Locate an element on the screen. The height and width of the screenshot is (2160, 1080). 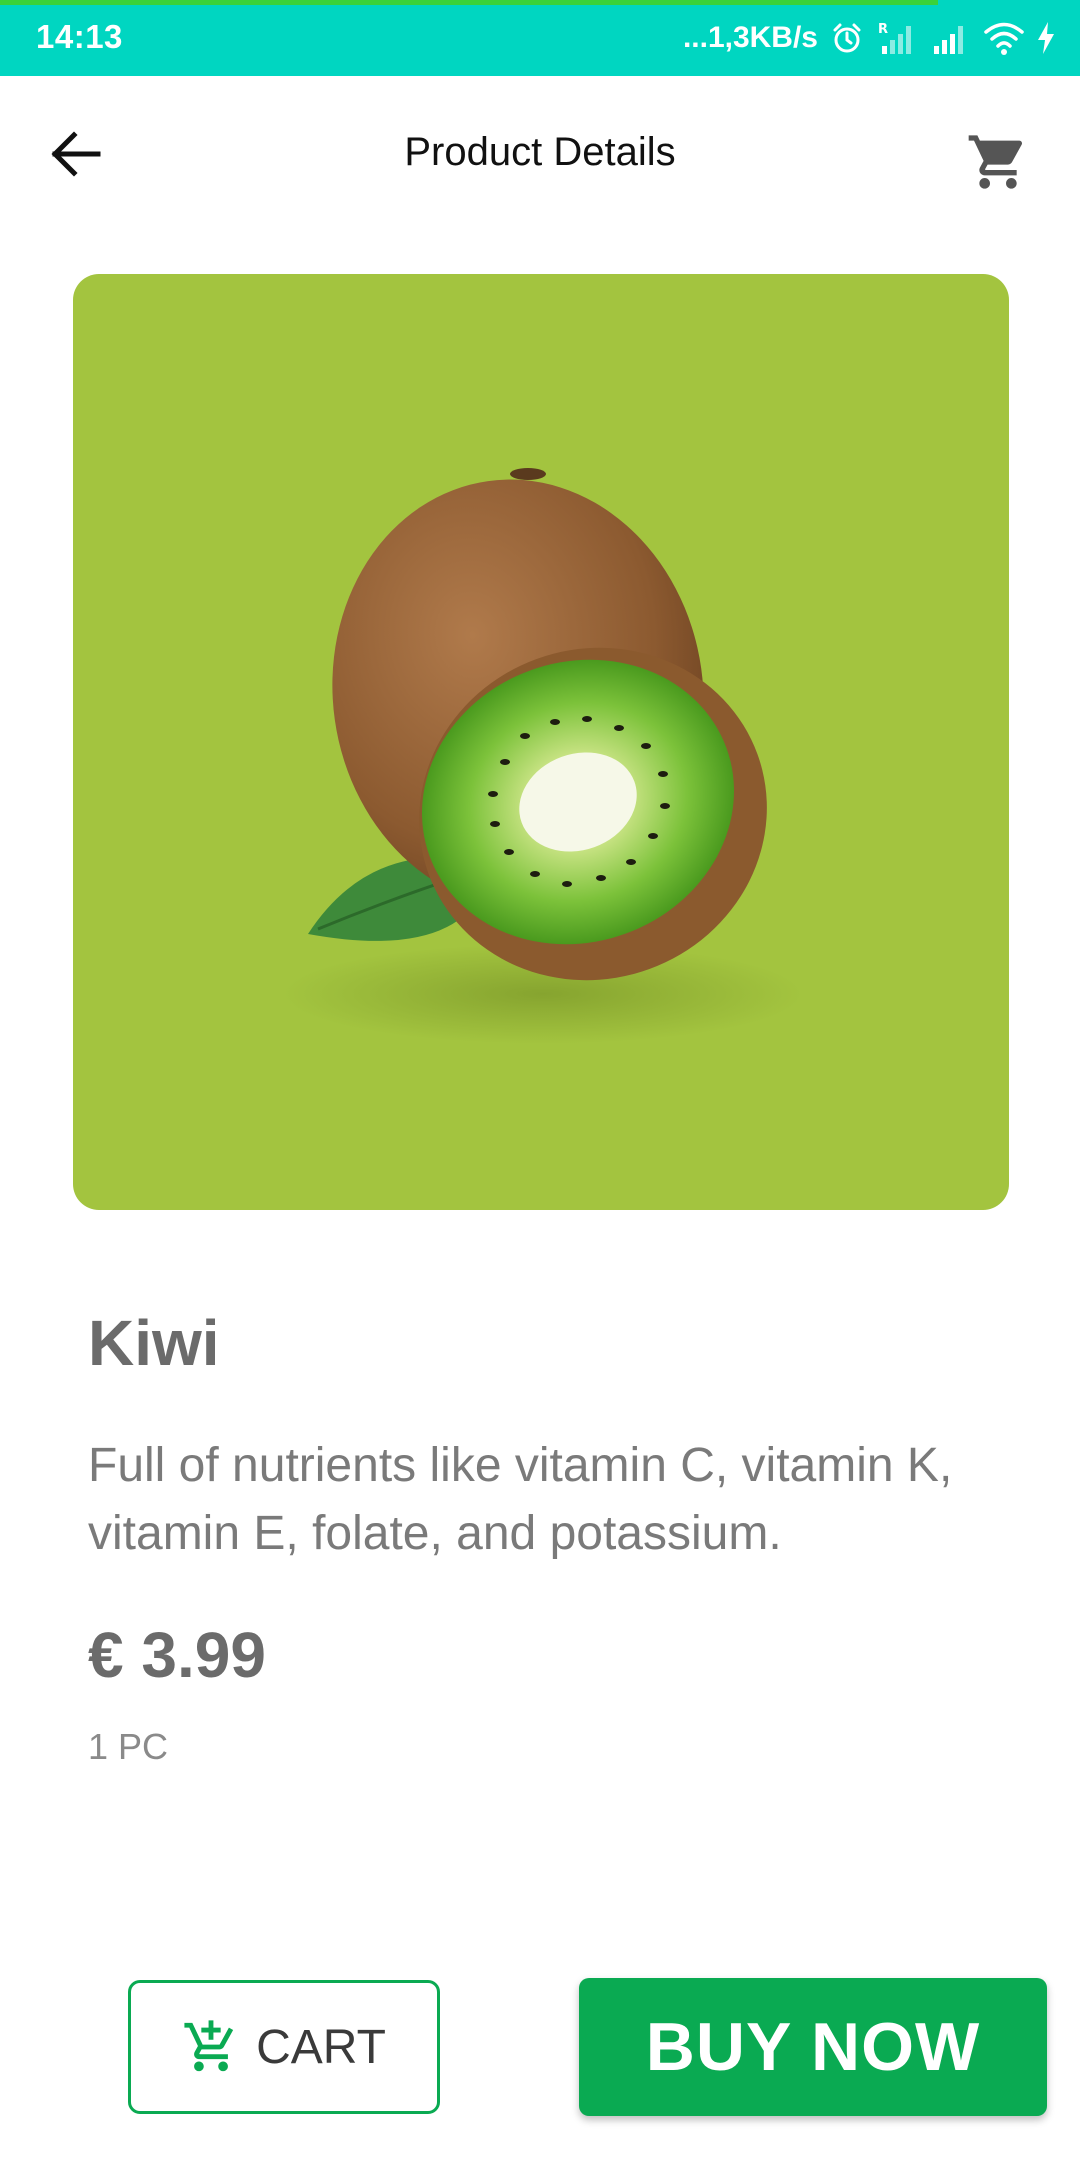
signal-roaming-icon: R is located at coordinates (898, 38).